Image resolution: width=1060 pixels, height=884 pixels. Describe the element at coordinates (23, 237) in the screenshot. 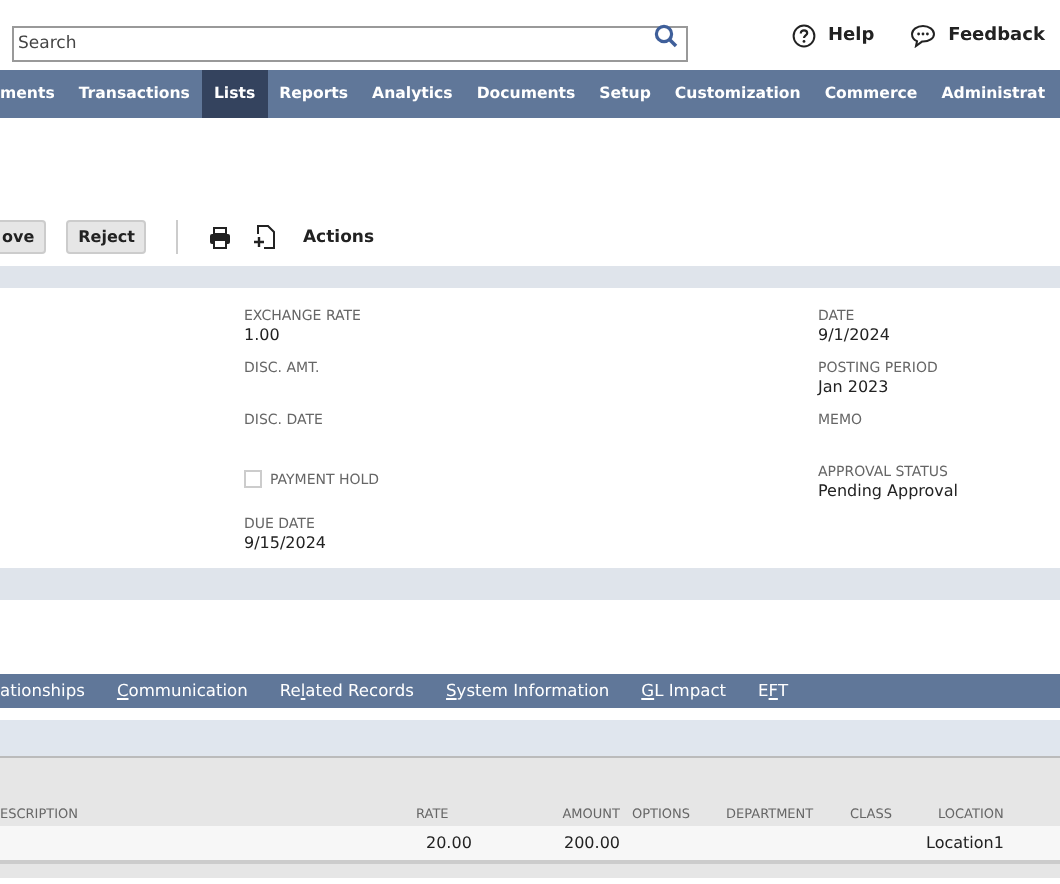

I see `toolbar-button: ove` at that location.